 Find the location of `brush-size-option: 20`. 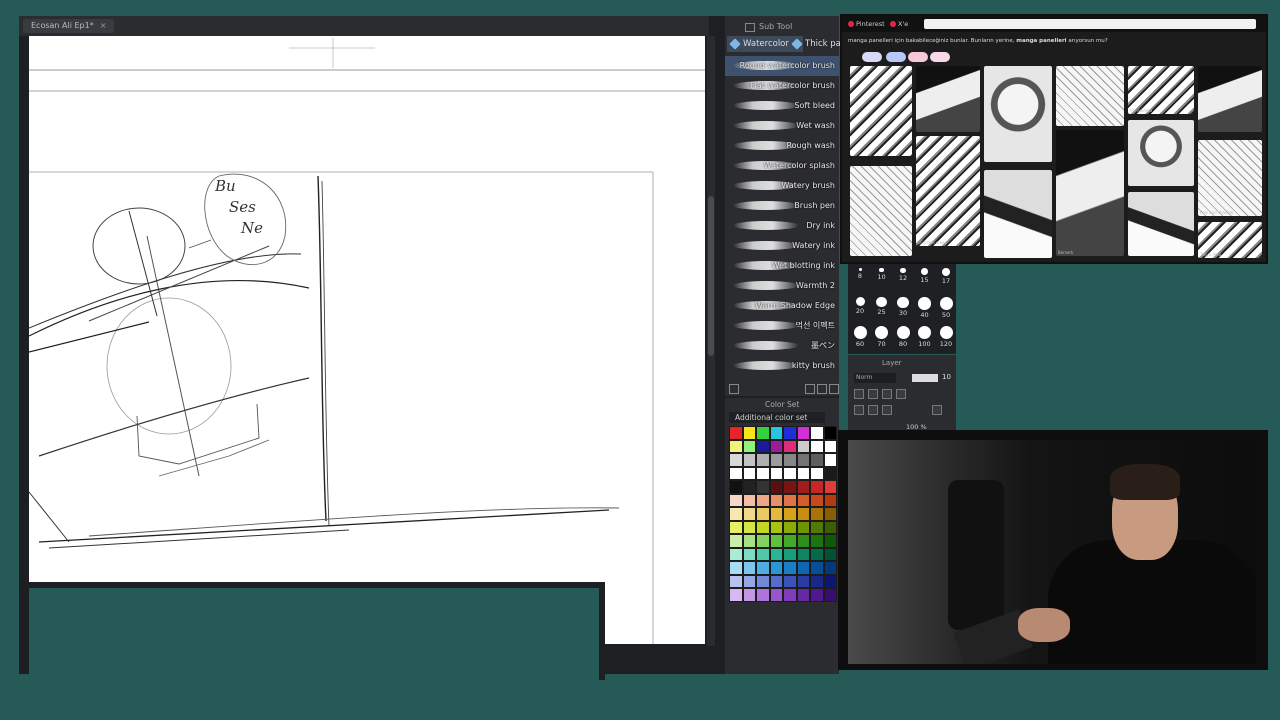

brush-size-option: 20 is located at coordinates (860, 306).